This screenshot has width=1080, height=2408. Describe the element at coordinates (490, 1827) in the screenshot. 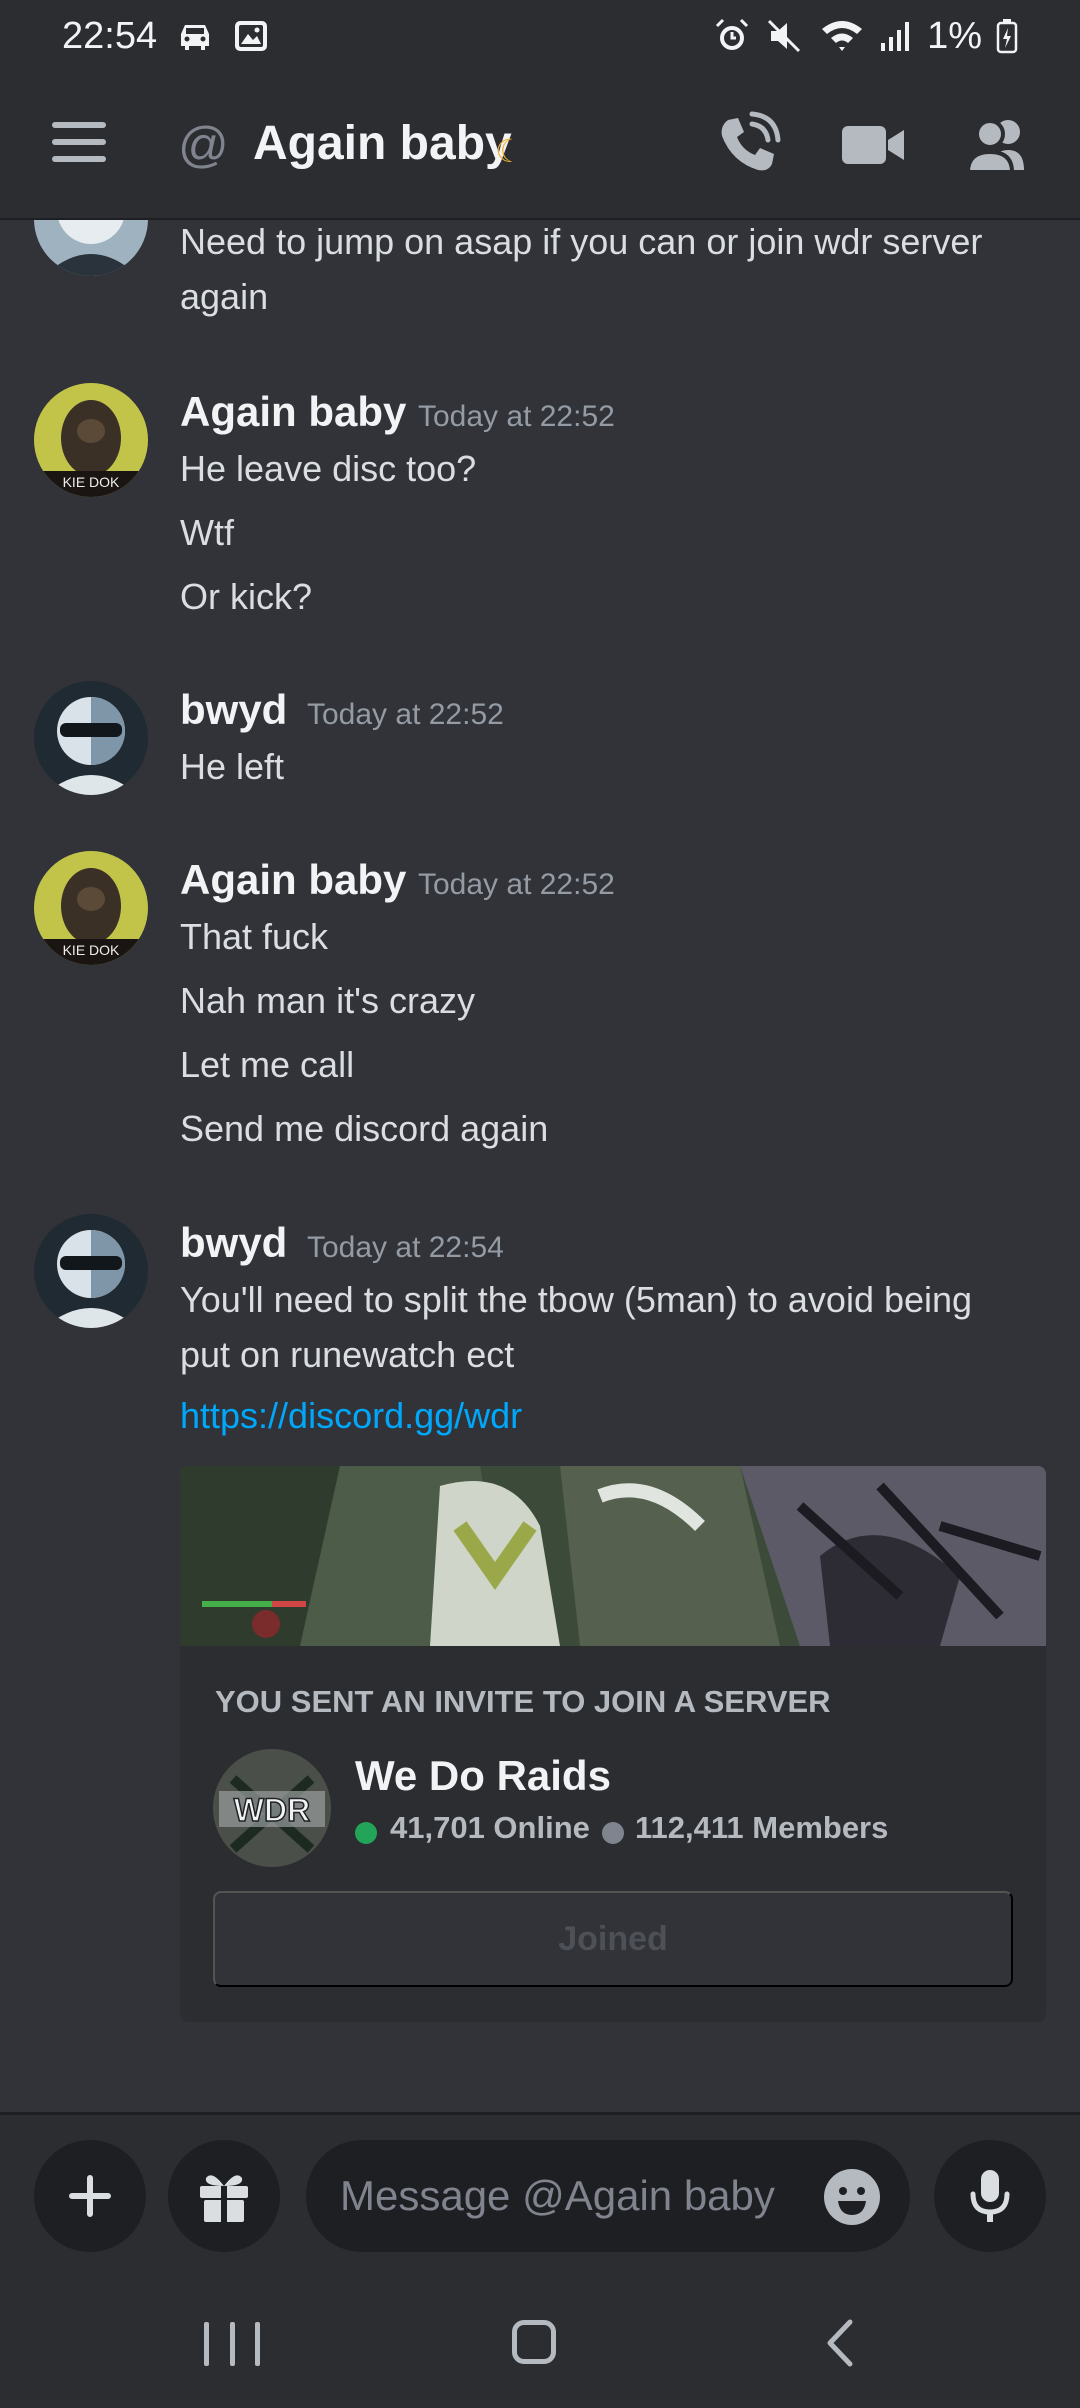

I see `online-count: 41,701 Online` at that location.